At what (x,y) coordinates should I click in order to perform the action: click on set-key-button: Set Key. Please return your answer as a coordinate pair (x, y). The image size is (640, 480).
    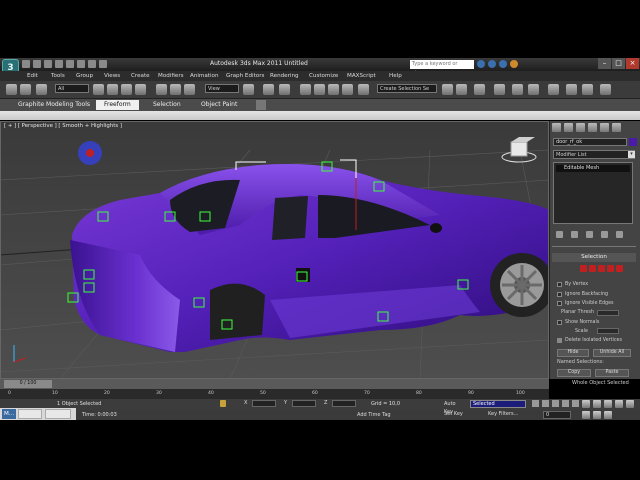
    Looking at the image, I should click on (453, 414).